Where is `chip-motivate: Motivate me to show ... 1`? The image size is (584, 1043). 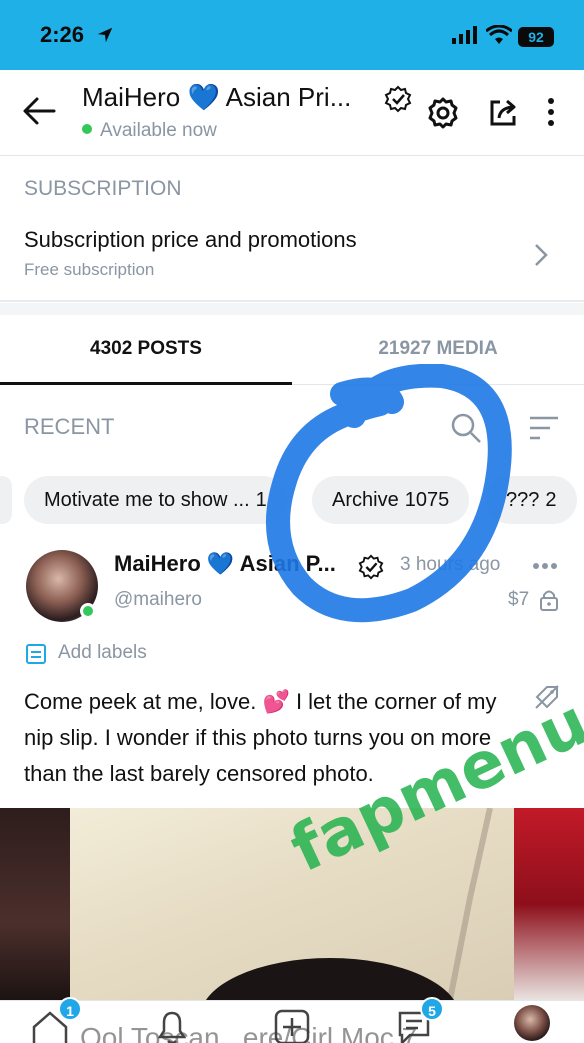
chip-motivate: Motivate me to show ... 1 is located at coordinates (155, 500).